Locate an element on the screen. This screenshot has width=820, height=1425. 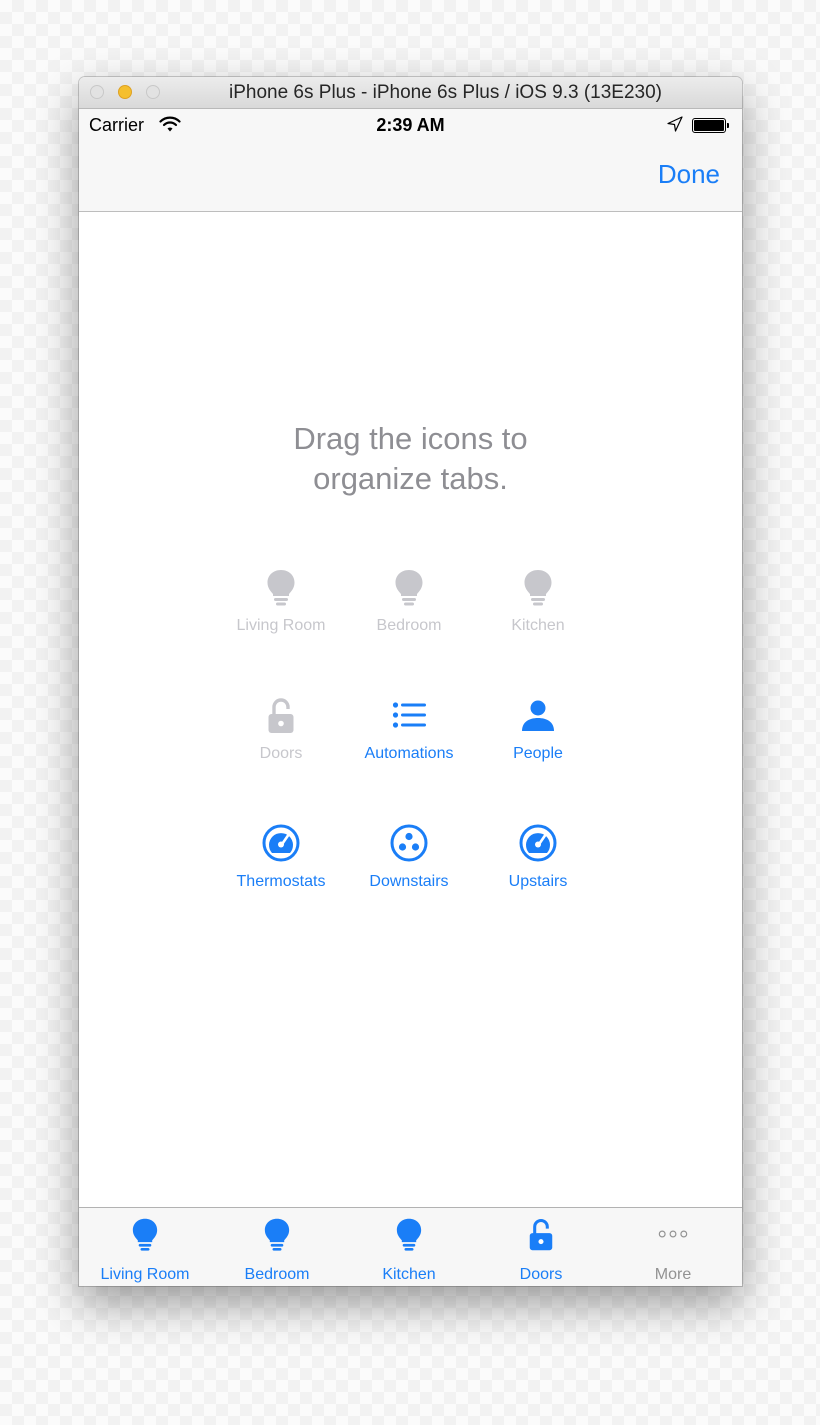
navigation-bar: Done is located at coordinates (410, 176).